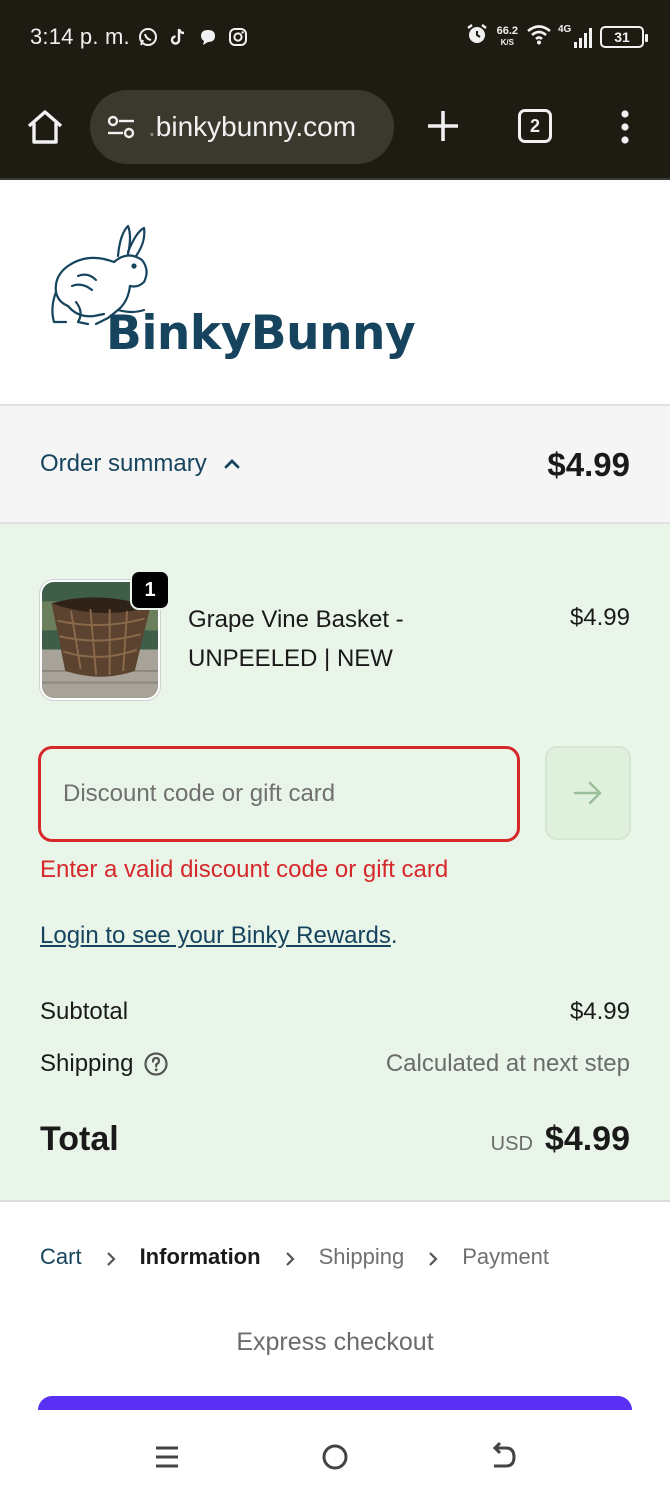  I want to click on order-summary-label: Order summary, so click(123, 463).